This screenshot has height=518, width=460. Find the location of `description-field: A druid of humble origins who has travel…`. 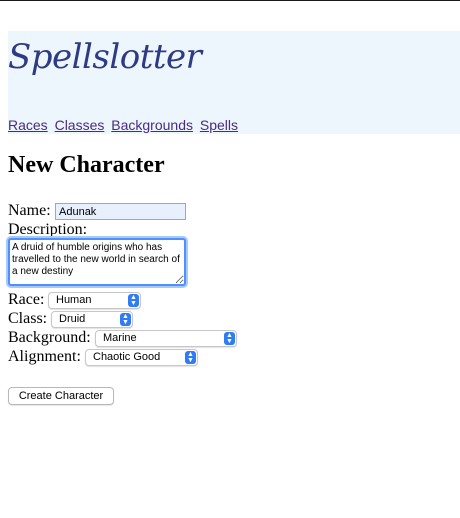

description-field: A druid of humble origins who has travel… is located at coordinates (97, 262).